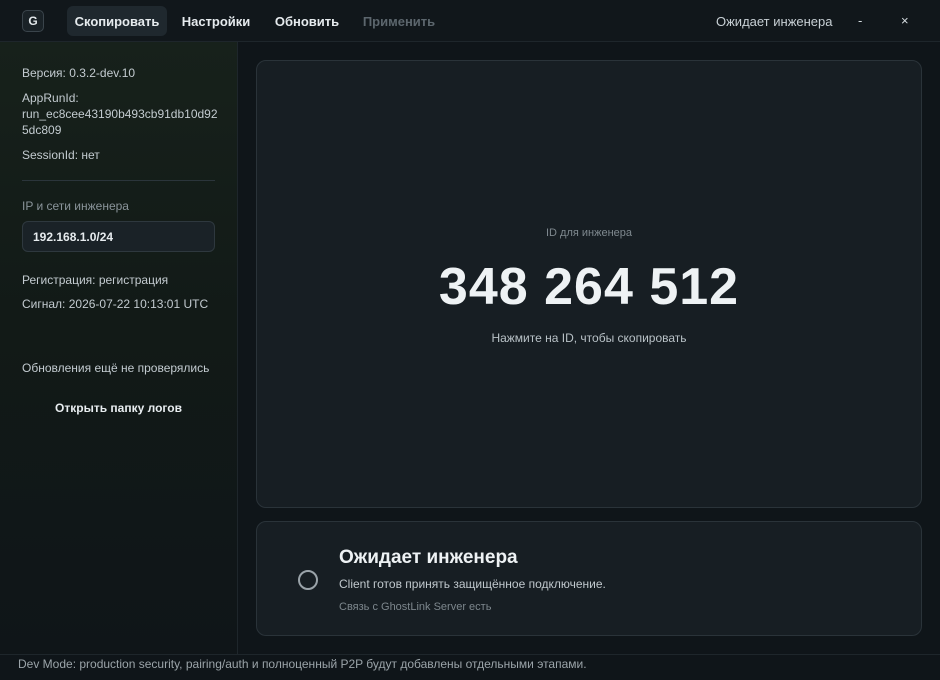  What do you see at coordinates (118, 408) in the screenshot?
I see `open-logs-button: Открыть папку логов` at bounding box center [118, 408].